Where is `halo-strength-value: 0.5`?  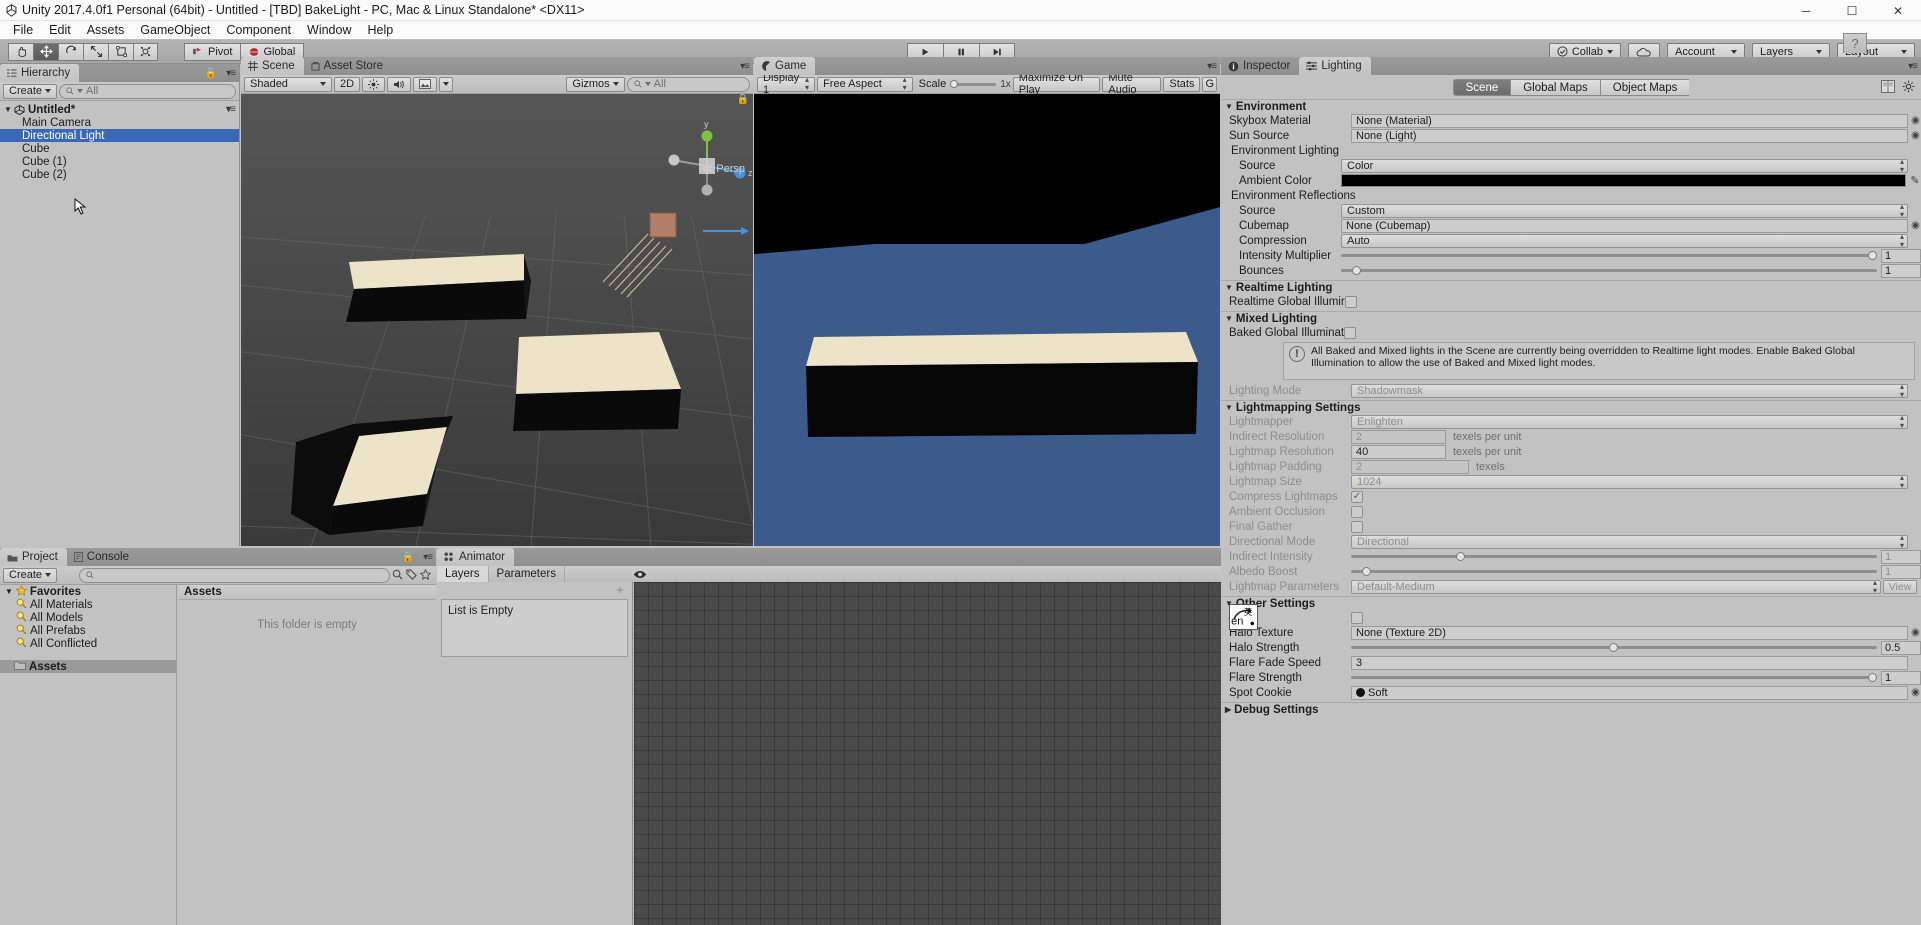
halo-strength-value: 0.5 is located at coordinates (1901, 647).